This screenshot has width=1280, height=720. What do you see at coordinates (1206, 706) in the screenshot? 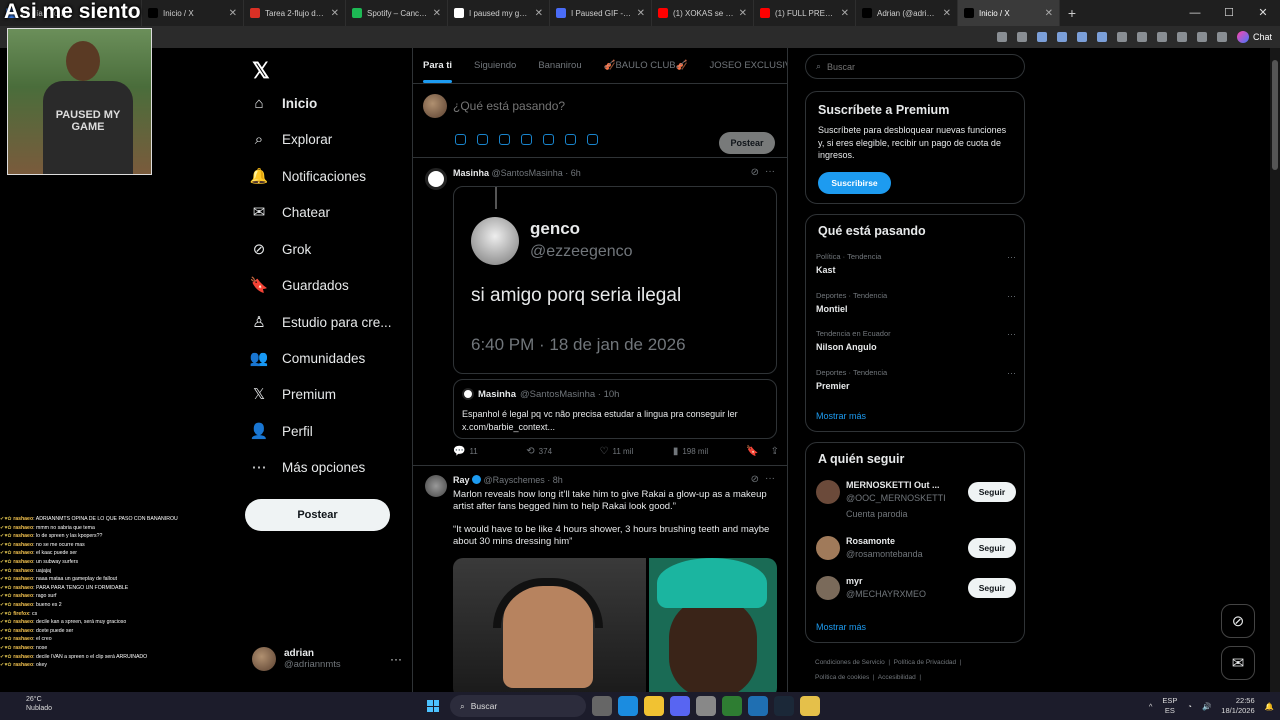
I see `volume-icon: 🔊` at bounding box center [1206, 706].